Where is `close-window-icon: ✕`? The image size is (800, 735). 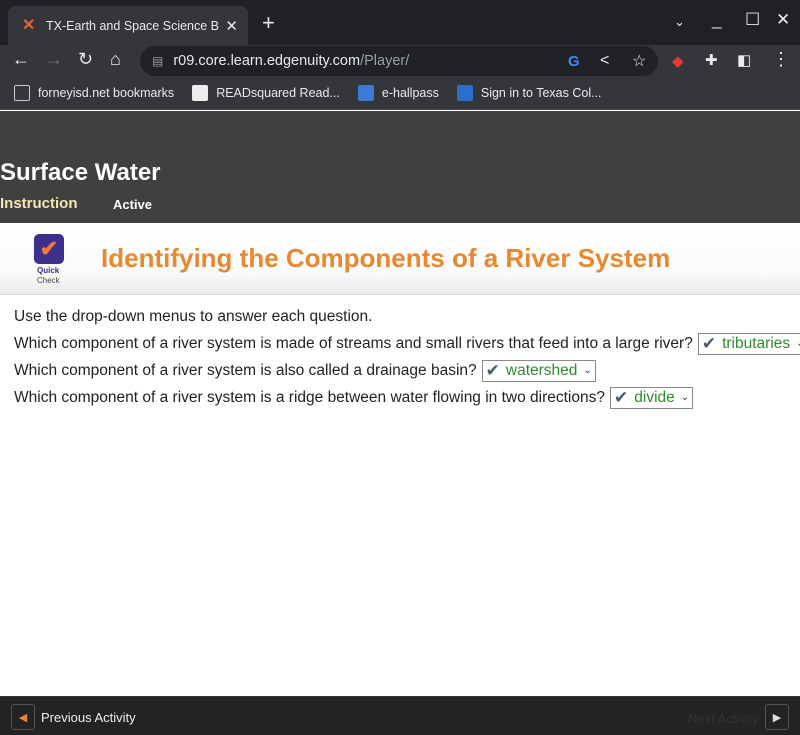 close-window-icon: ✕ is located at coordinates (783, 20).